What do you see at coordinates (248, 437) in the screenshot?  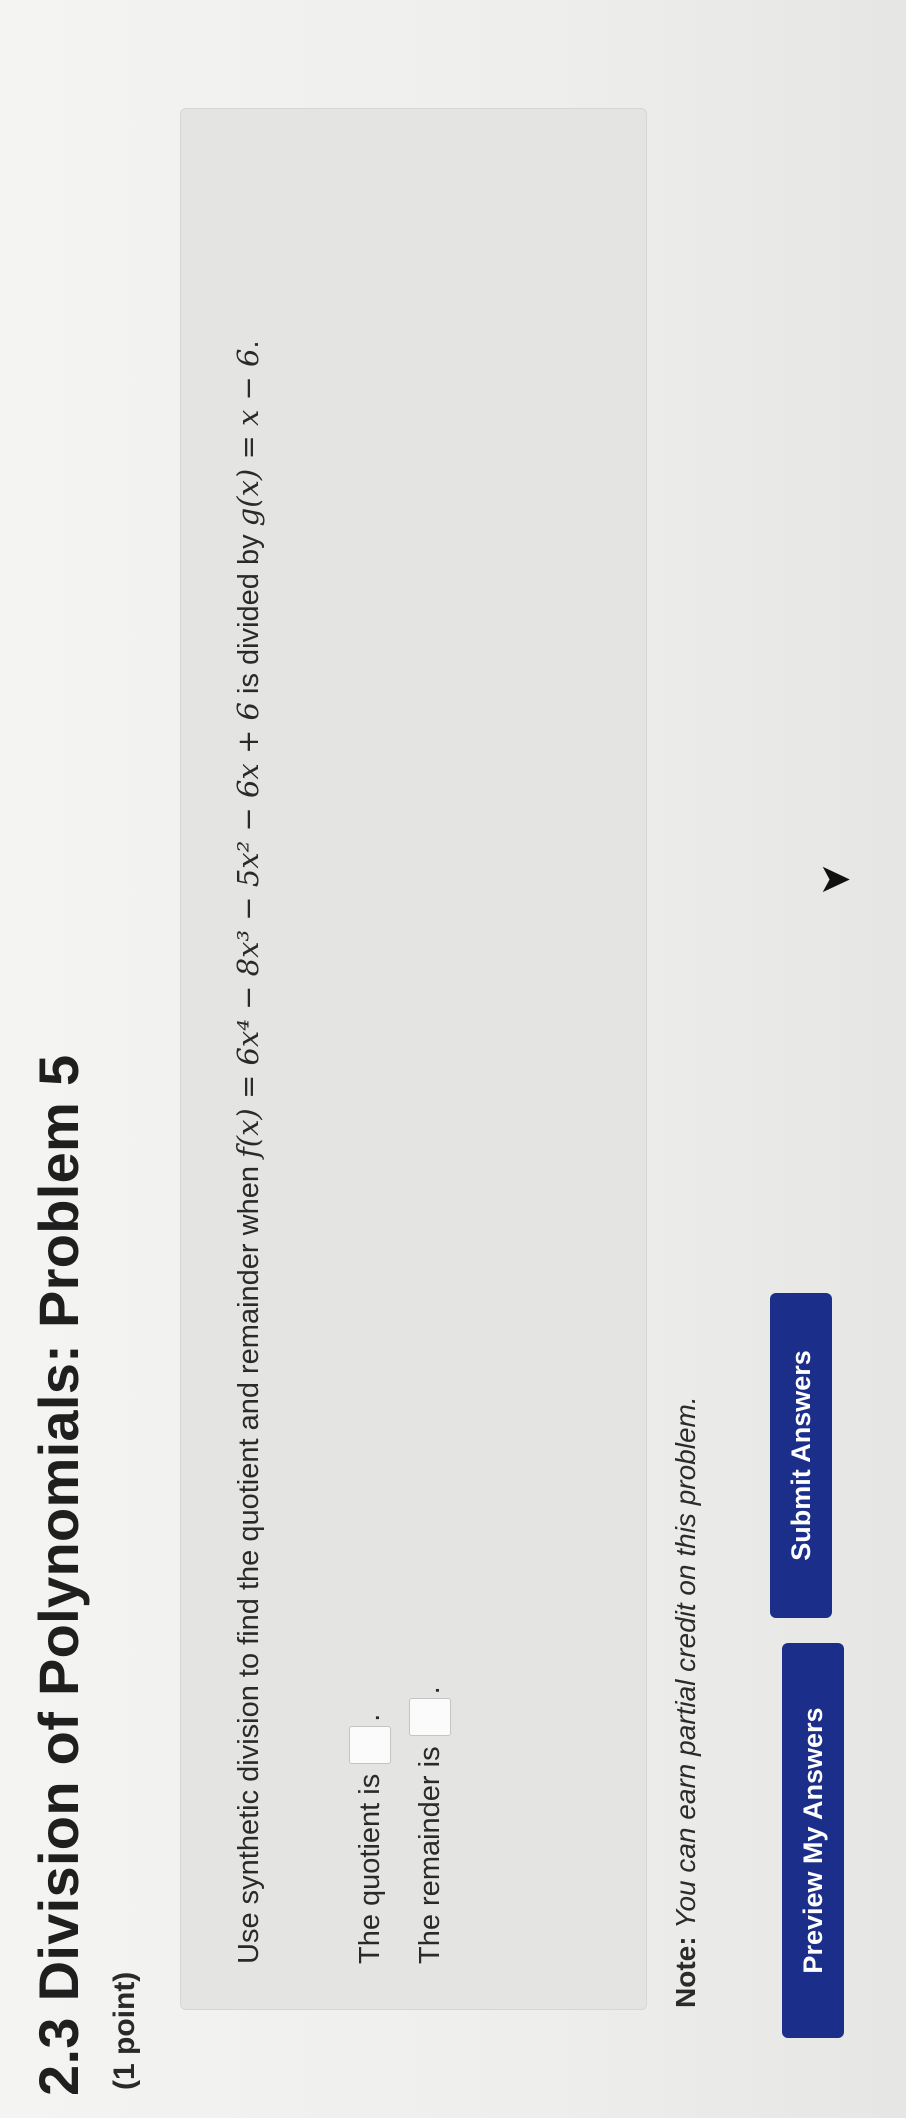 I see `g-expression: g(x) = x − 6` at bounding box center [248, 437].